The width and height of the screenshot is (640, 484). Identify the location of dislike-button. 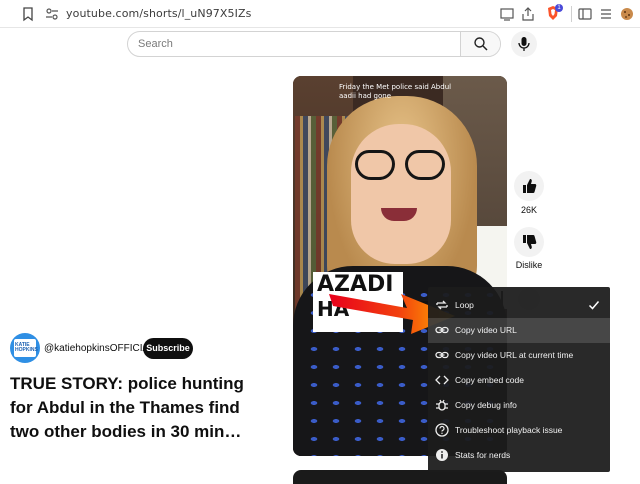
(529, 242).